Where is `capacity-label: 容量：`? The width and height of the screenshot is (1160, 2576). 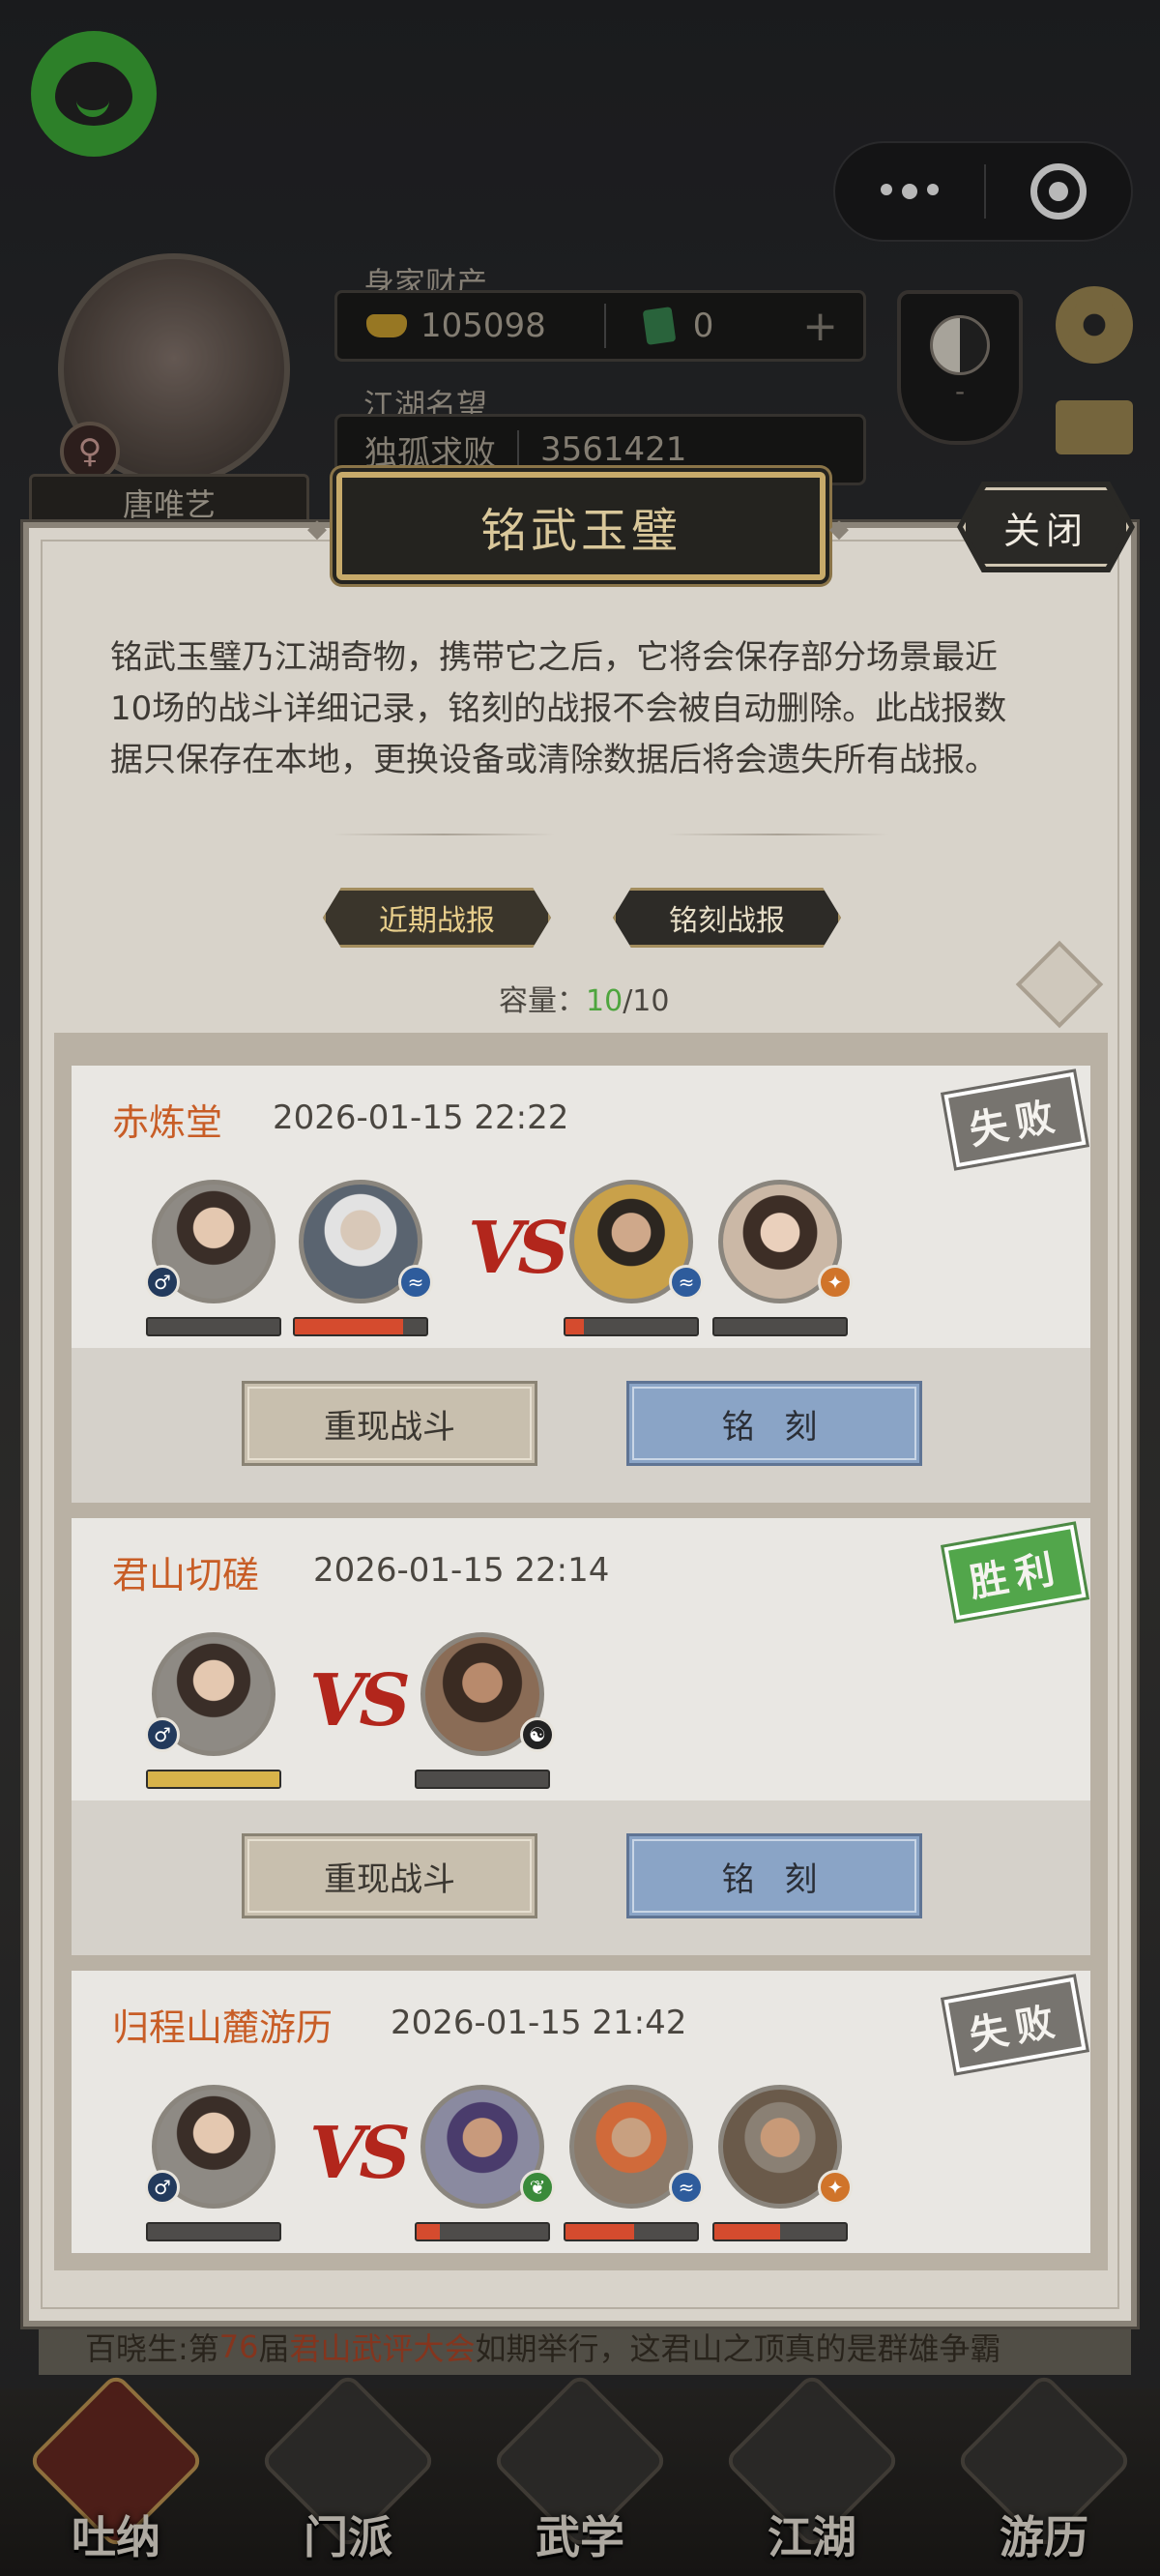 capacity-label: 容量： is located at coordinates (542, 1001).